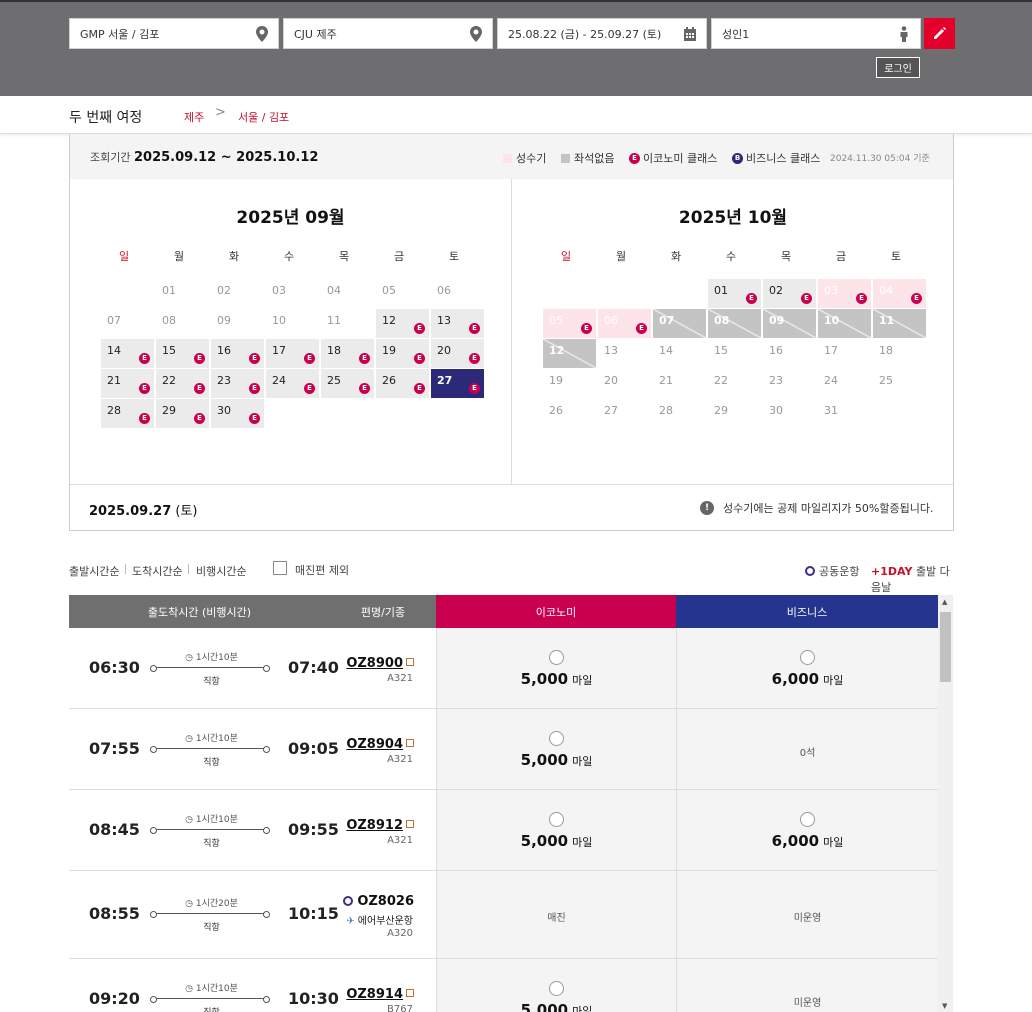 The width and height of the screenshot is (1032, 1012). What do you see at coordinates (944, 1006) in the screenshot?
I see `scroll-down-icon: ▼` at bounding box center [944, 1006].